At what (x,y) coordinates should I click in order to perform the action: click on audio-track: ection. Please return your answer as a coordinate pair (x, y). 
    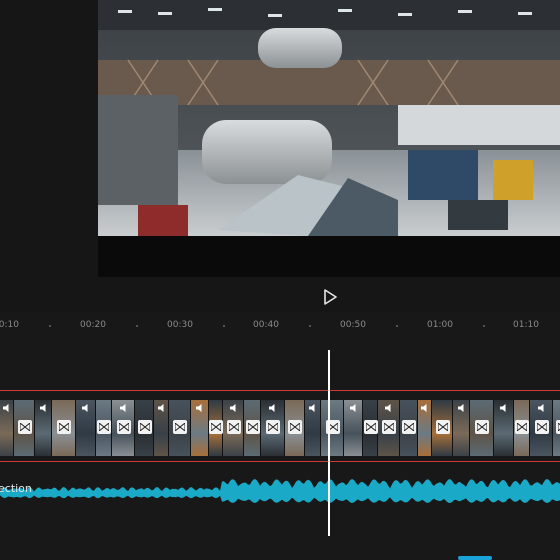
    Looking at the image, I should click on (280, 491).